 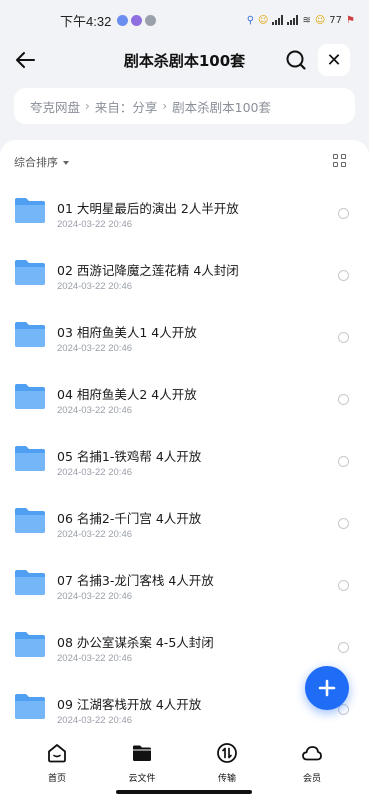 I want to click on list-item: 05 名捕1-铁鸡帮 4人开放 2024-03-22 20:46, so click(x=184, y=459).